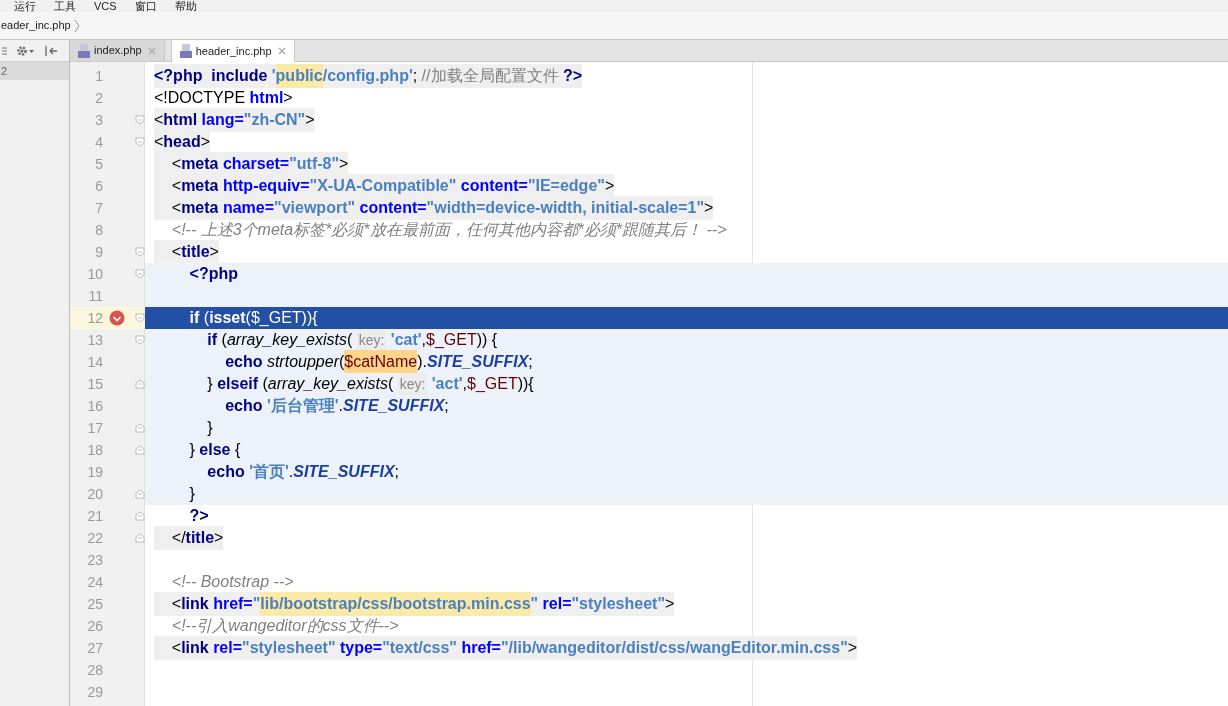 This screenshot has width=1228, height=706. Describe the element at coordinates (105, 6) in the screenshot. I see `menu-item: VCS` at that location.